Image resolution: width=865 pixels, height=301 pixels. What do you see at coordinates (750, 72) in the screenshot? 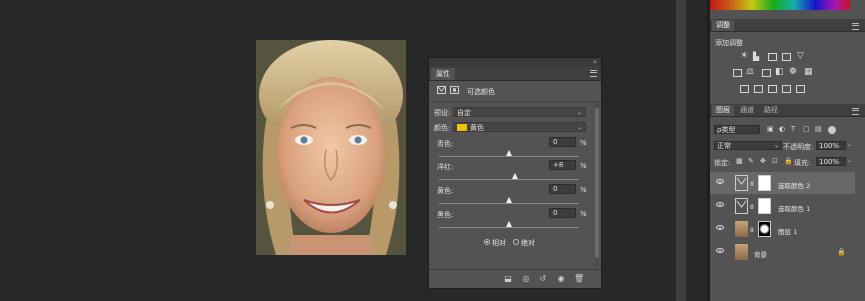
I see `color-balance-icon: ⚖` at bounding box center [750, 72].